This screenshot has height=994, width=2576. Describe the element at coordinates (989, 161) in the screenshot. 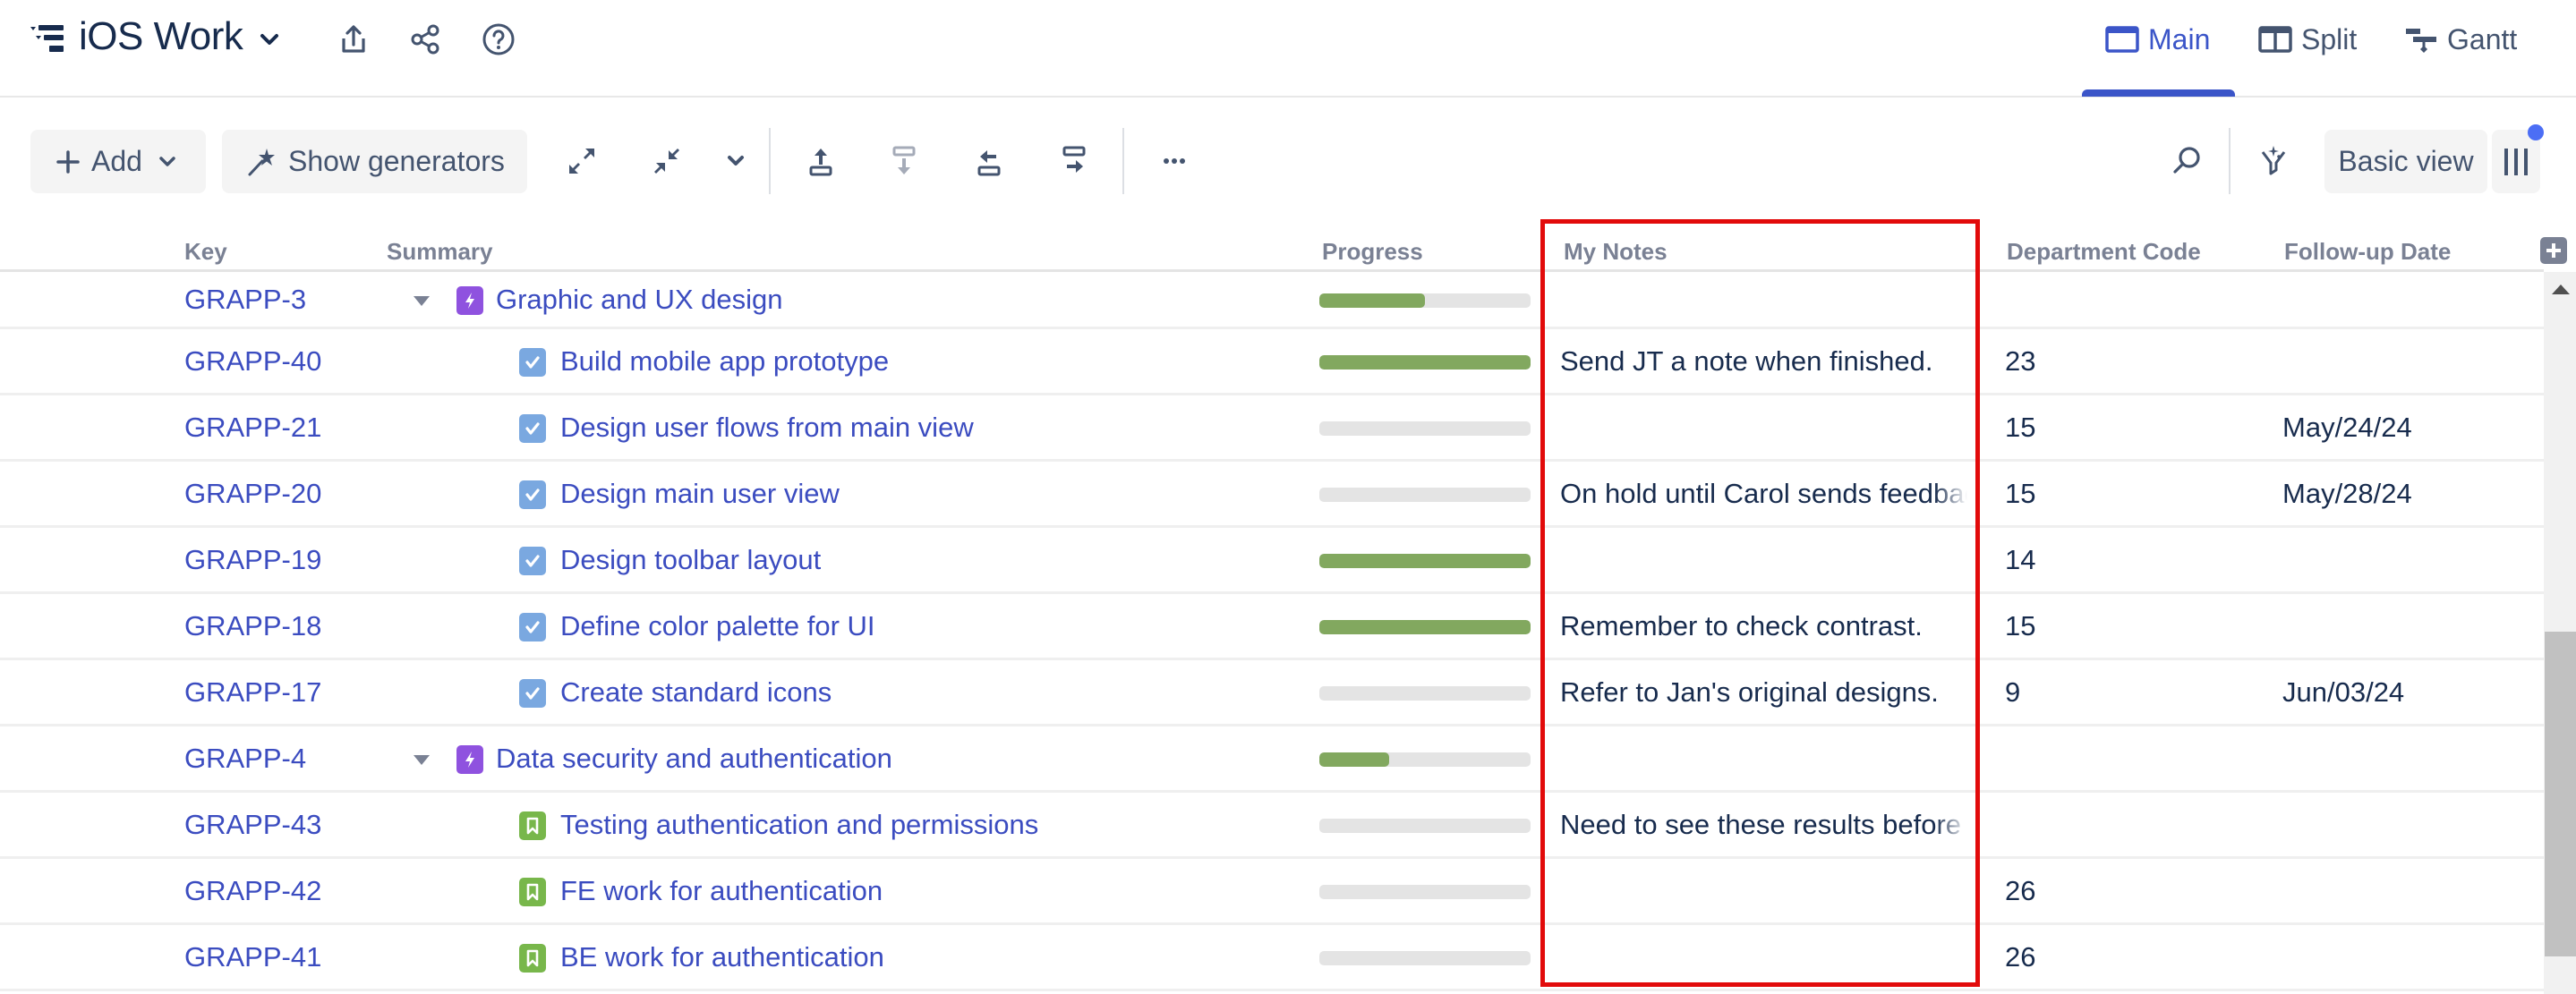

I see `outdent-button` at that location.